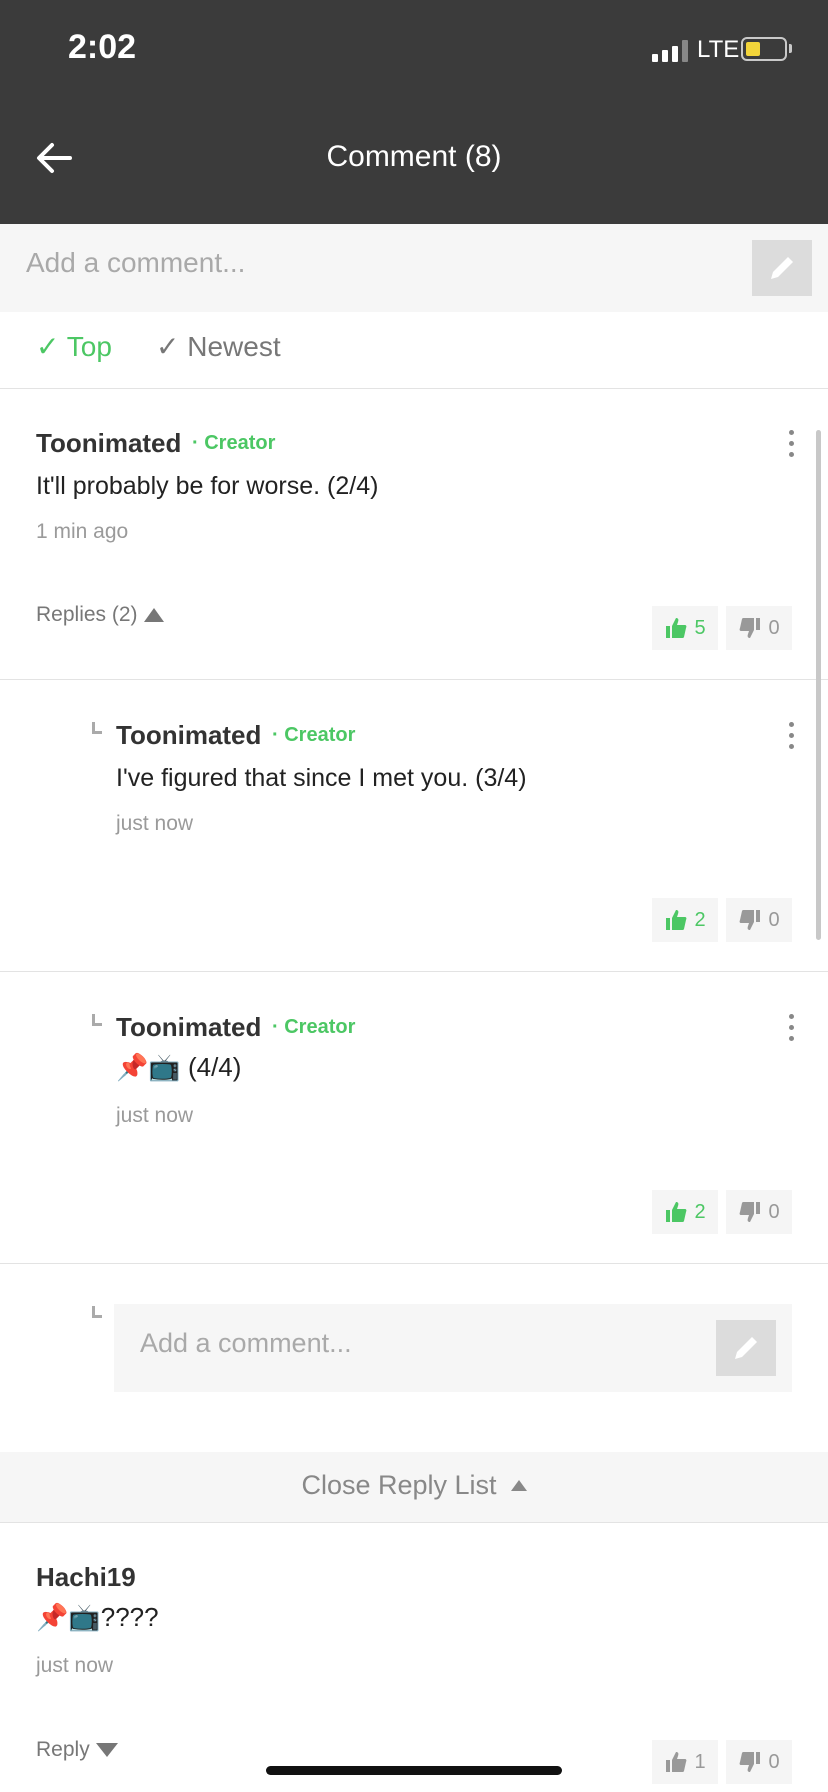 The height and width of the screenshot is (1792, 828). I want to click on like-count: 5, so click(700, 627).